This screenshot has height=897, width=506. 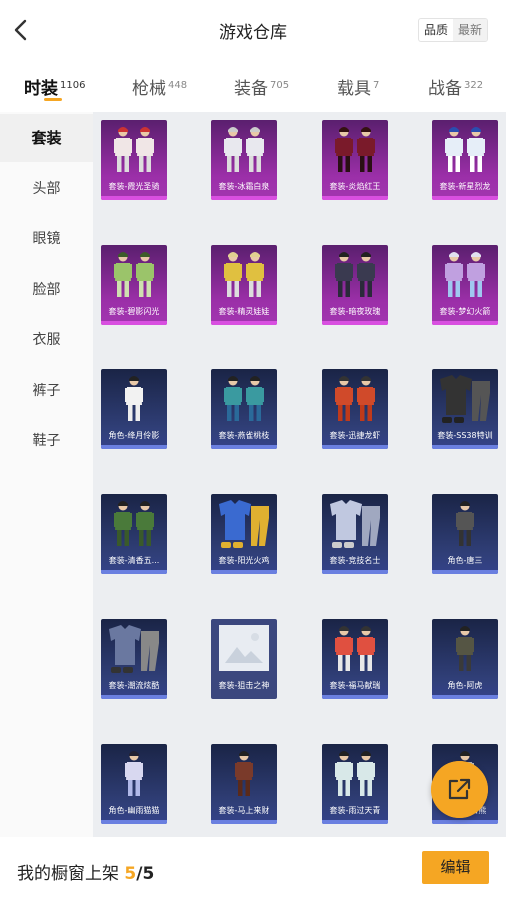 I want to click on item-card: 套装-炎焰红王, so click(x=355, y=160).